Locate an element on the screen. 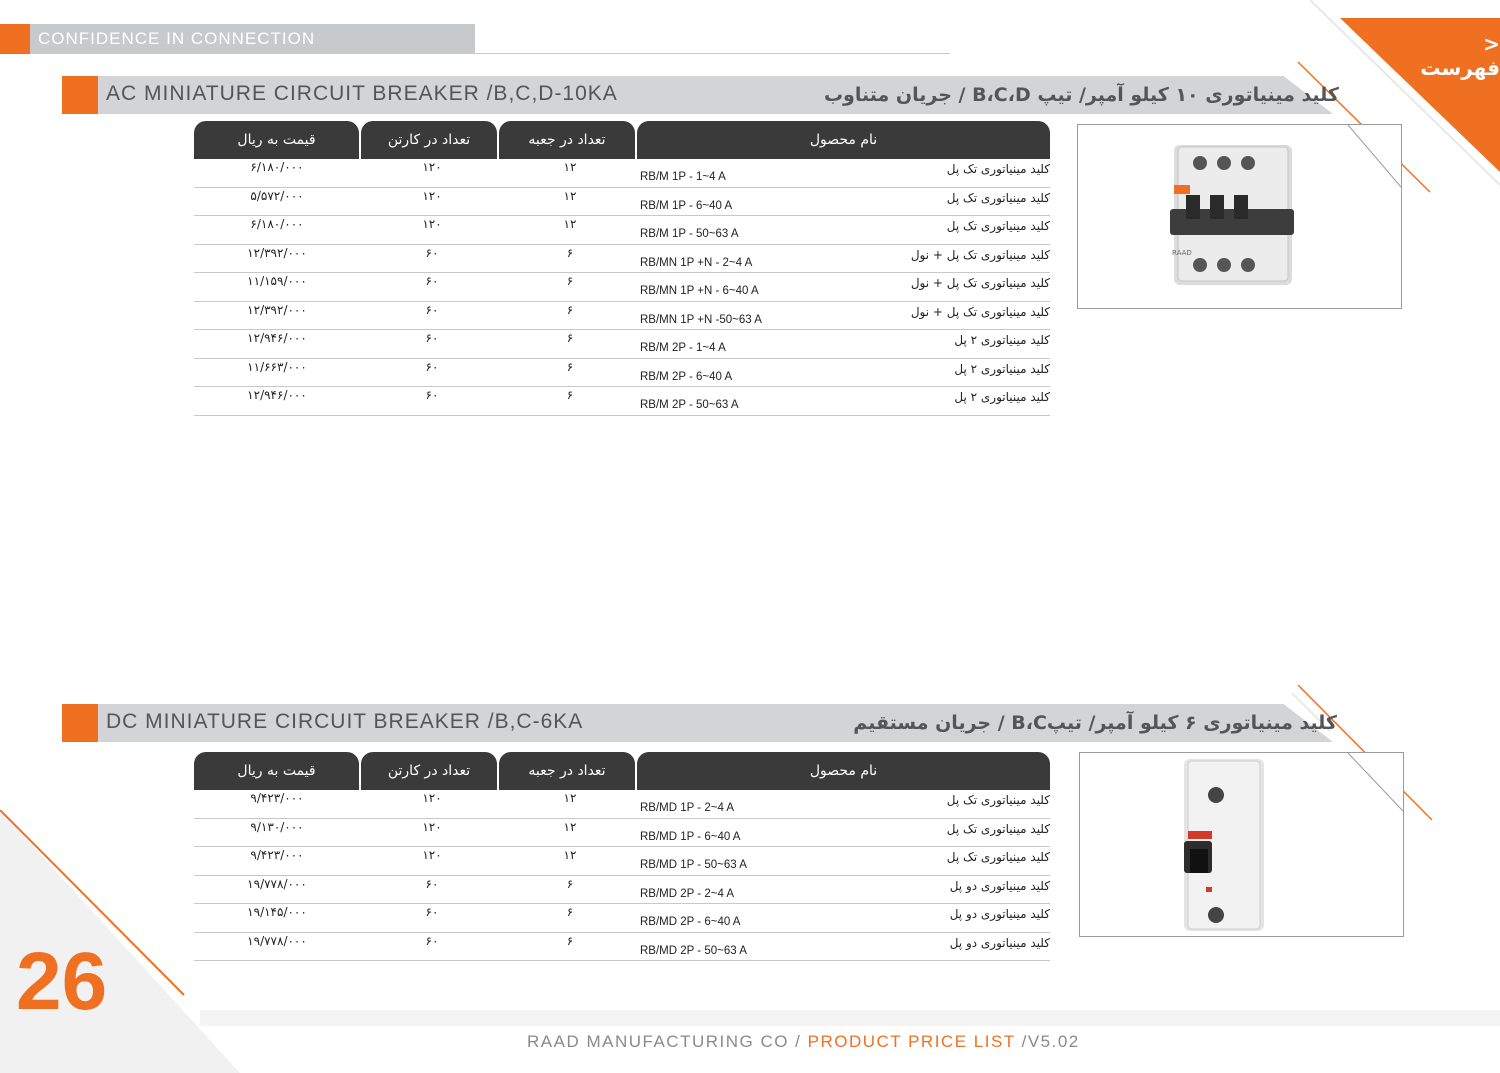  page-number: 26 is located at coordinates (62, 981).